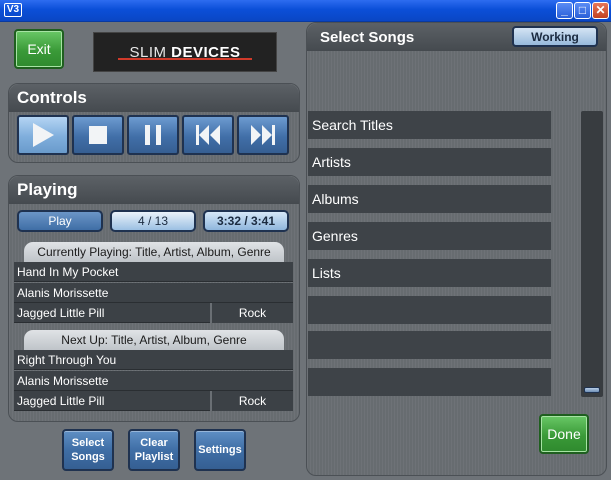  I want to click on current-title: Hand In My Pocket, so click(153, 272).